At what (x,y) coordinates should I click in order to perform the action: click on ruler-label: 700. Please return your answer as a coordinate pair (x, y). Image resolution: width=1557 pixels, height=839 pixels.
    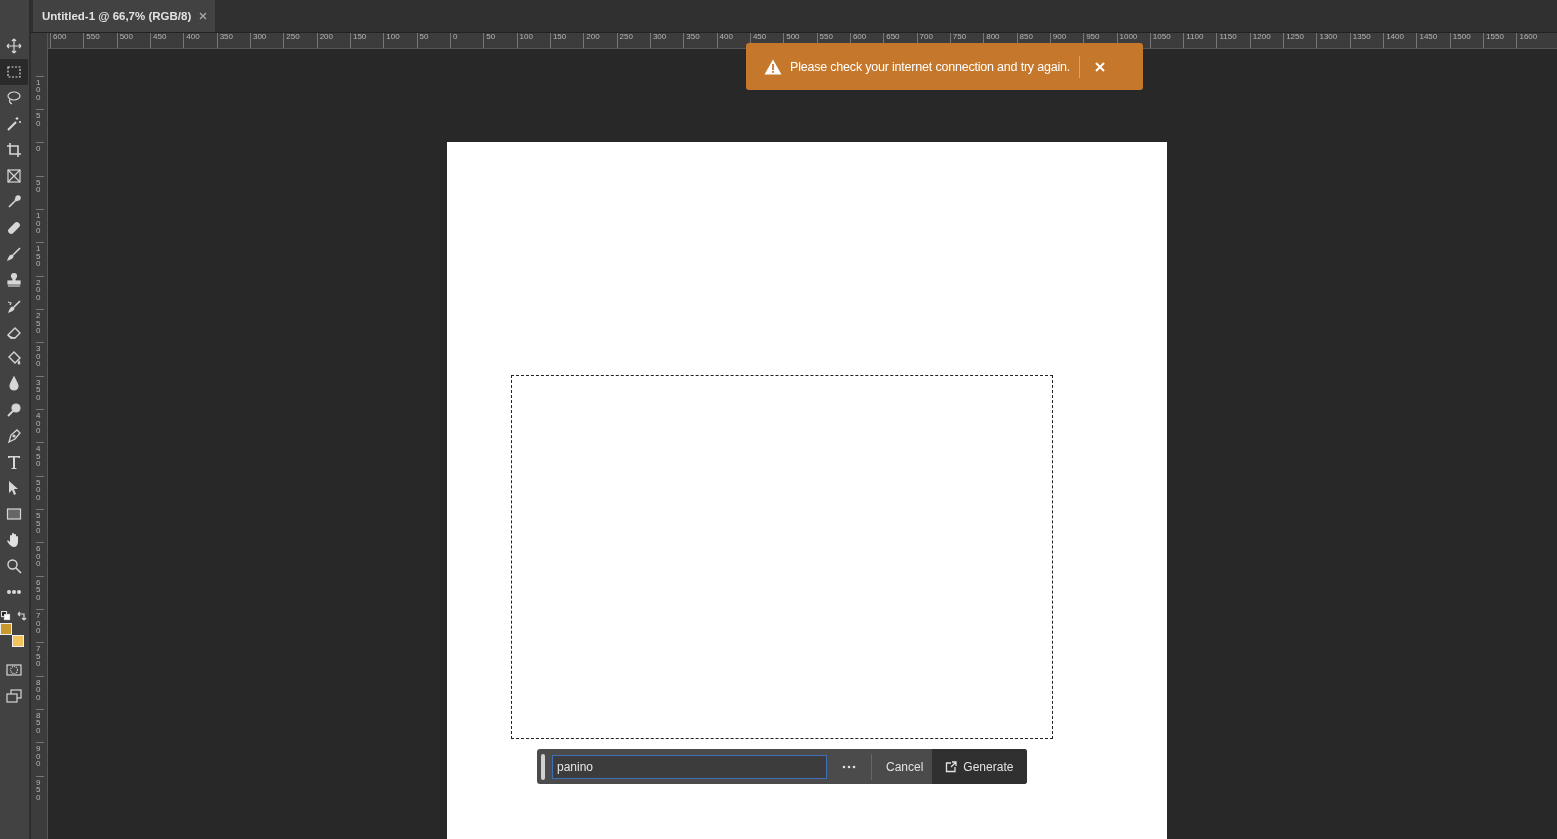
    Looking at the image, I should click on (40, 625).